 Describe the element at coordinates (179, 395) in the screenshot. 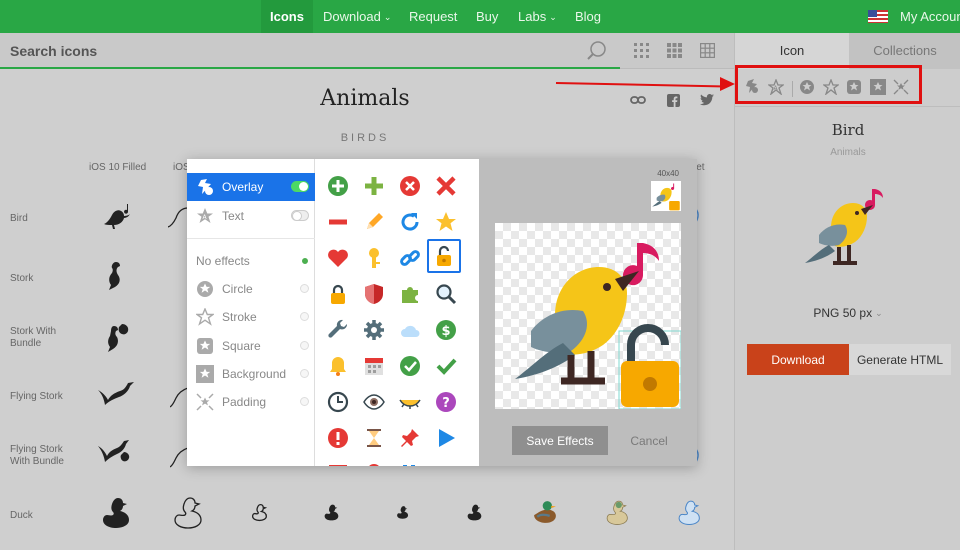

I see `flying-stork-outline-icon` at that location.